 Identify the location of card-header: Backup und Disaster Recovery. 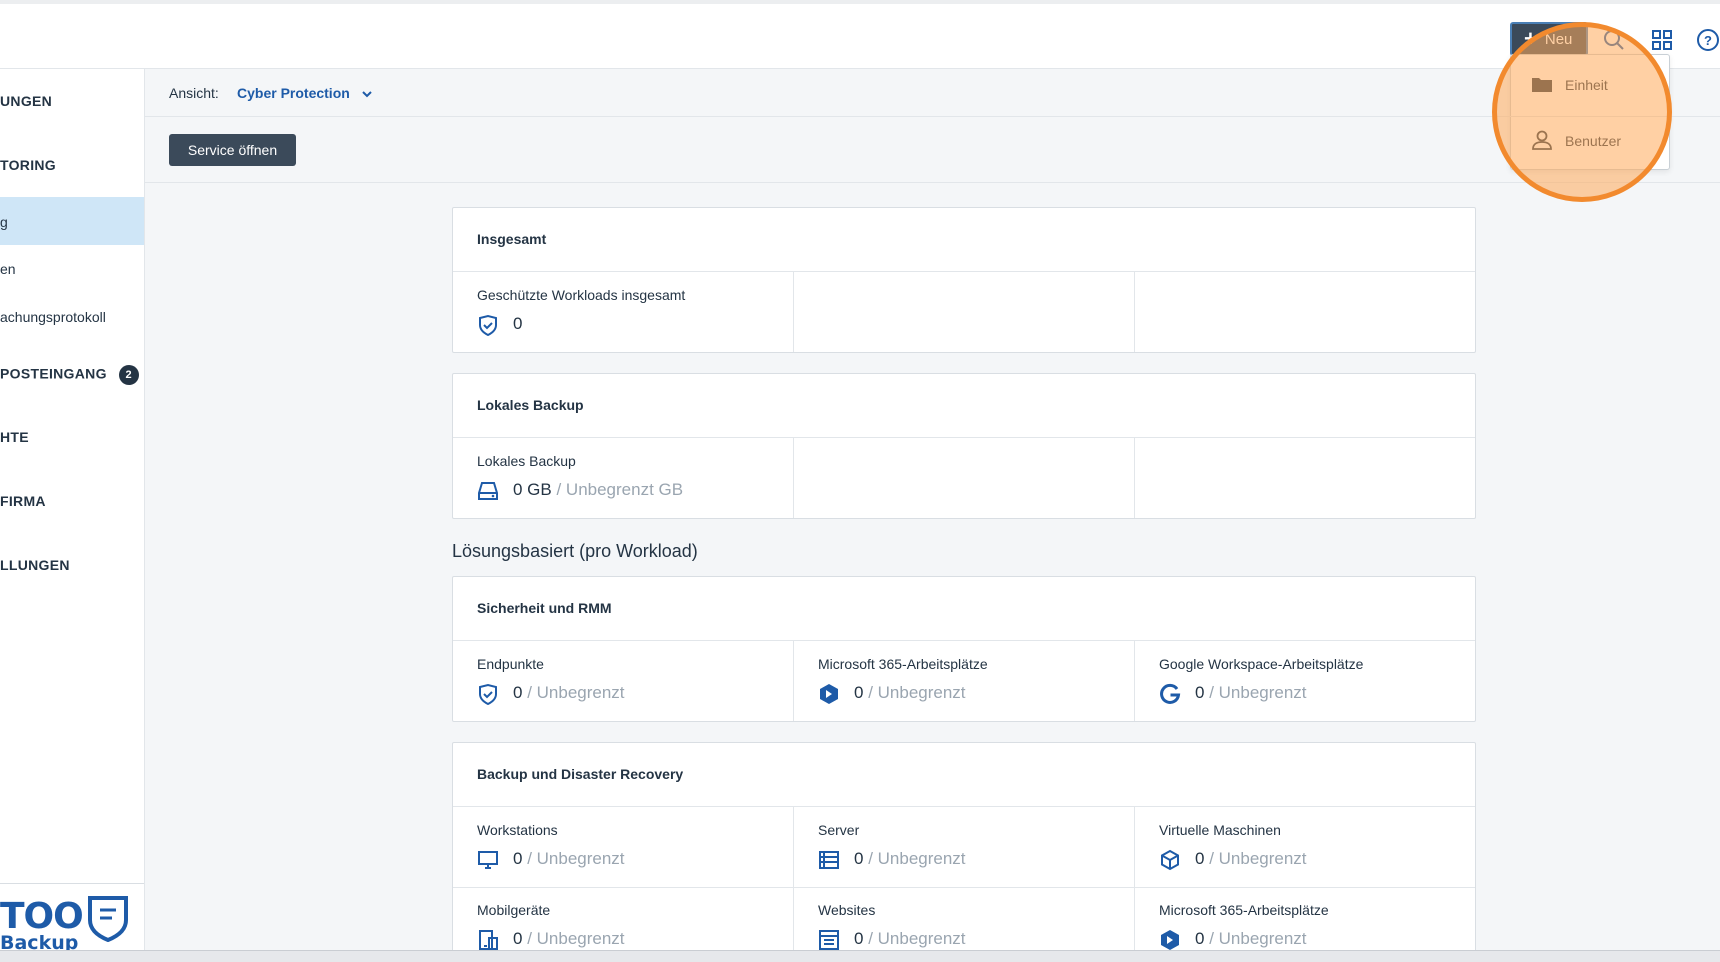
(964, 775).